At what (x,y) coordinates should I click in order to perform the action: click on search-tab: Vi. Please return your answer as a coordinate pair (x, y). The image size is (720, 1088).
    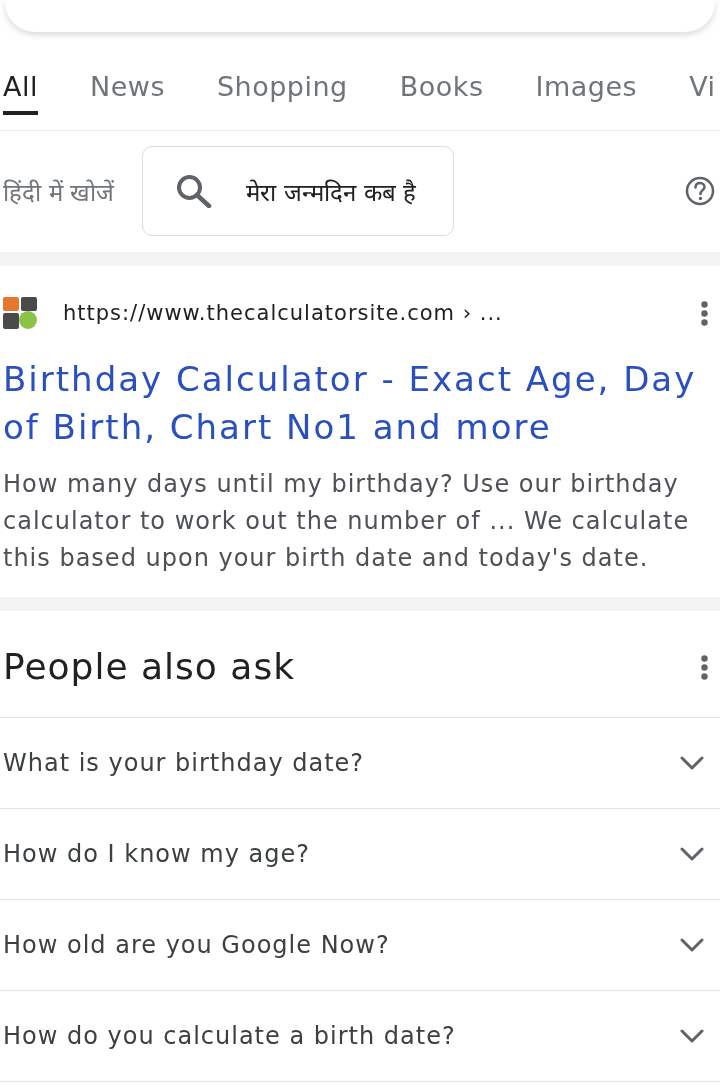
    Looking at the image, I should click on (702, 93).